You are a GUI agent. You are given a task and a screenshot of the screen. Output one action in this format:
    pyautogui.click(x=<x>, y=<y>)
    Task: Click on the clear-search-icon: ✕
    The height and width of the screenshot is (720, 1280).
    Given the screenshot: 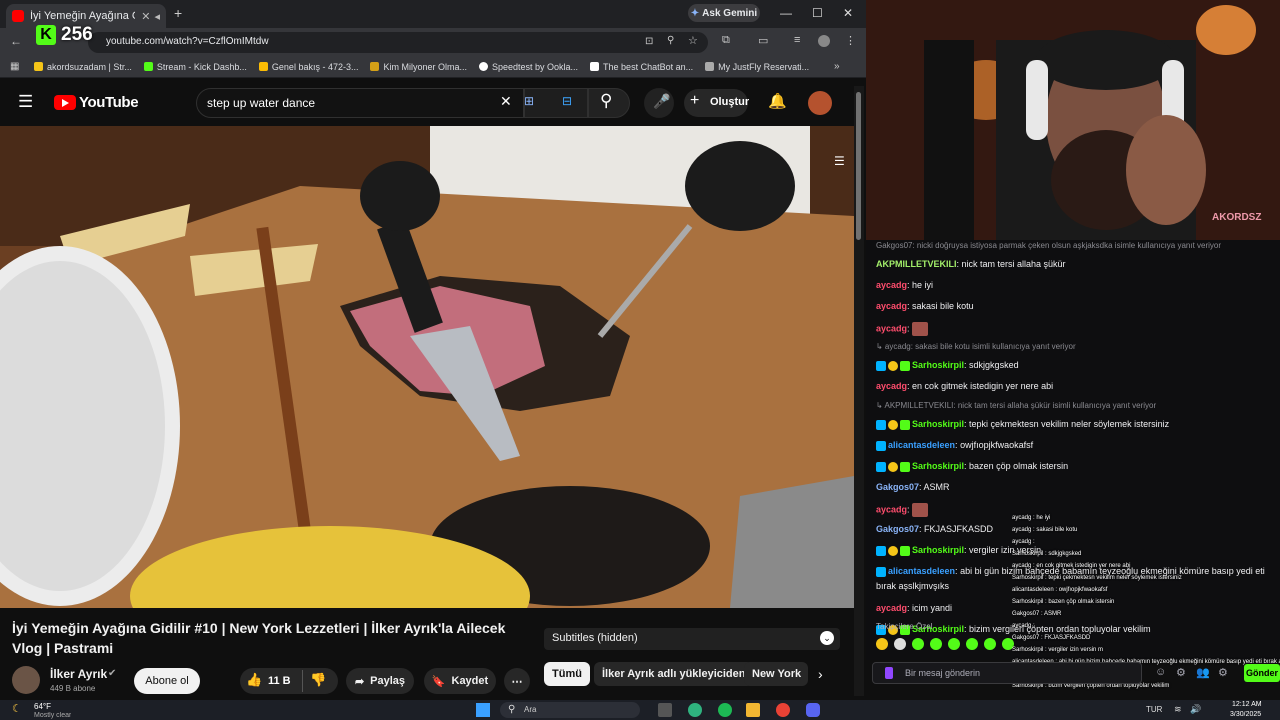 What is the action you would take?
    pyautogui.click(x=506, y=101)
    